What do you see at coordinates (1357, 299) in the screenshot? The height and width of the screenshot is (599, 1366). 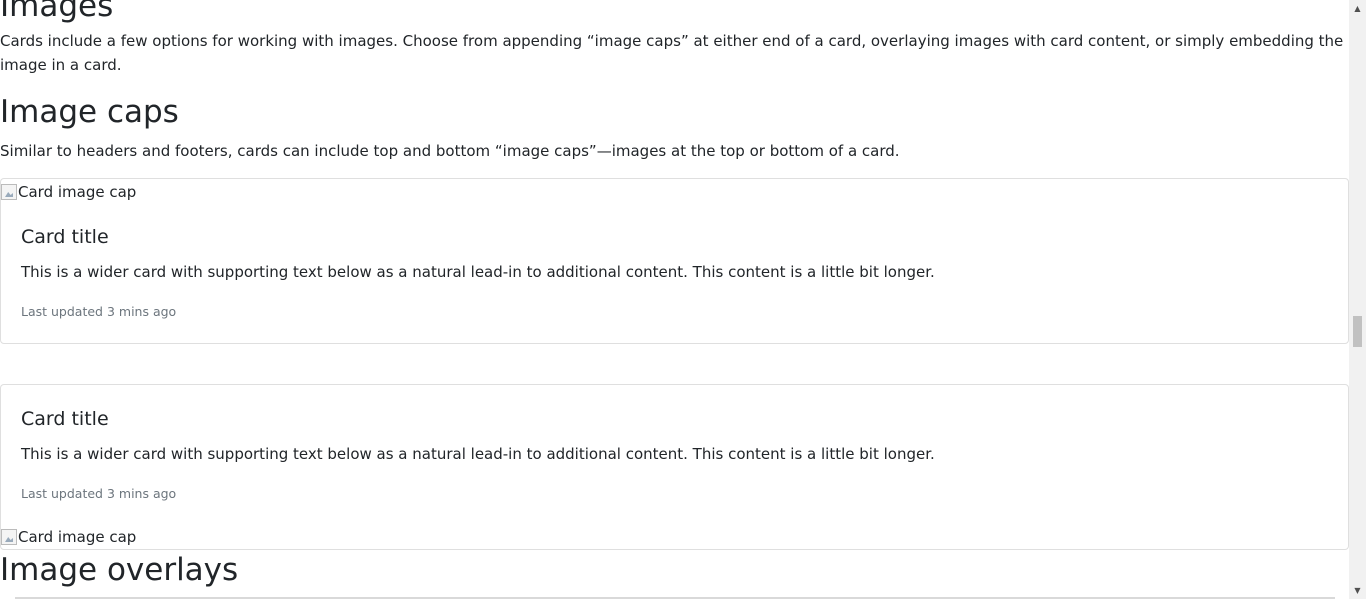 I see `vertical-scrollbar: ▲ ▼` at bounding box center [1357, 299].